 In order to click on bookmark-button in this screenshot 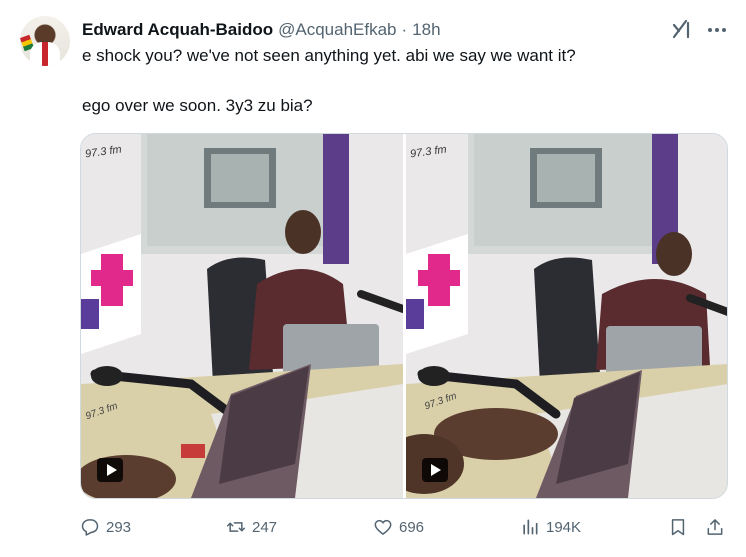, I will do `click(678, 527)`.